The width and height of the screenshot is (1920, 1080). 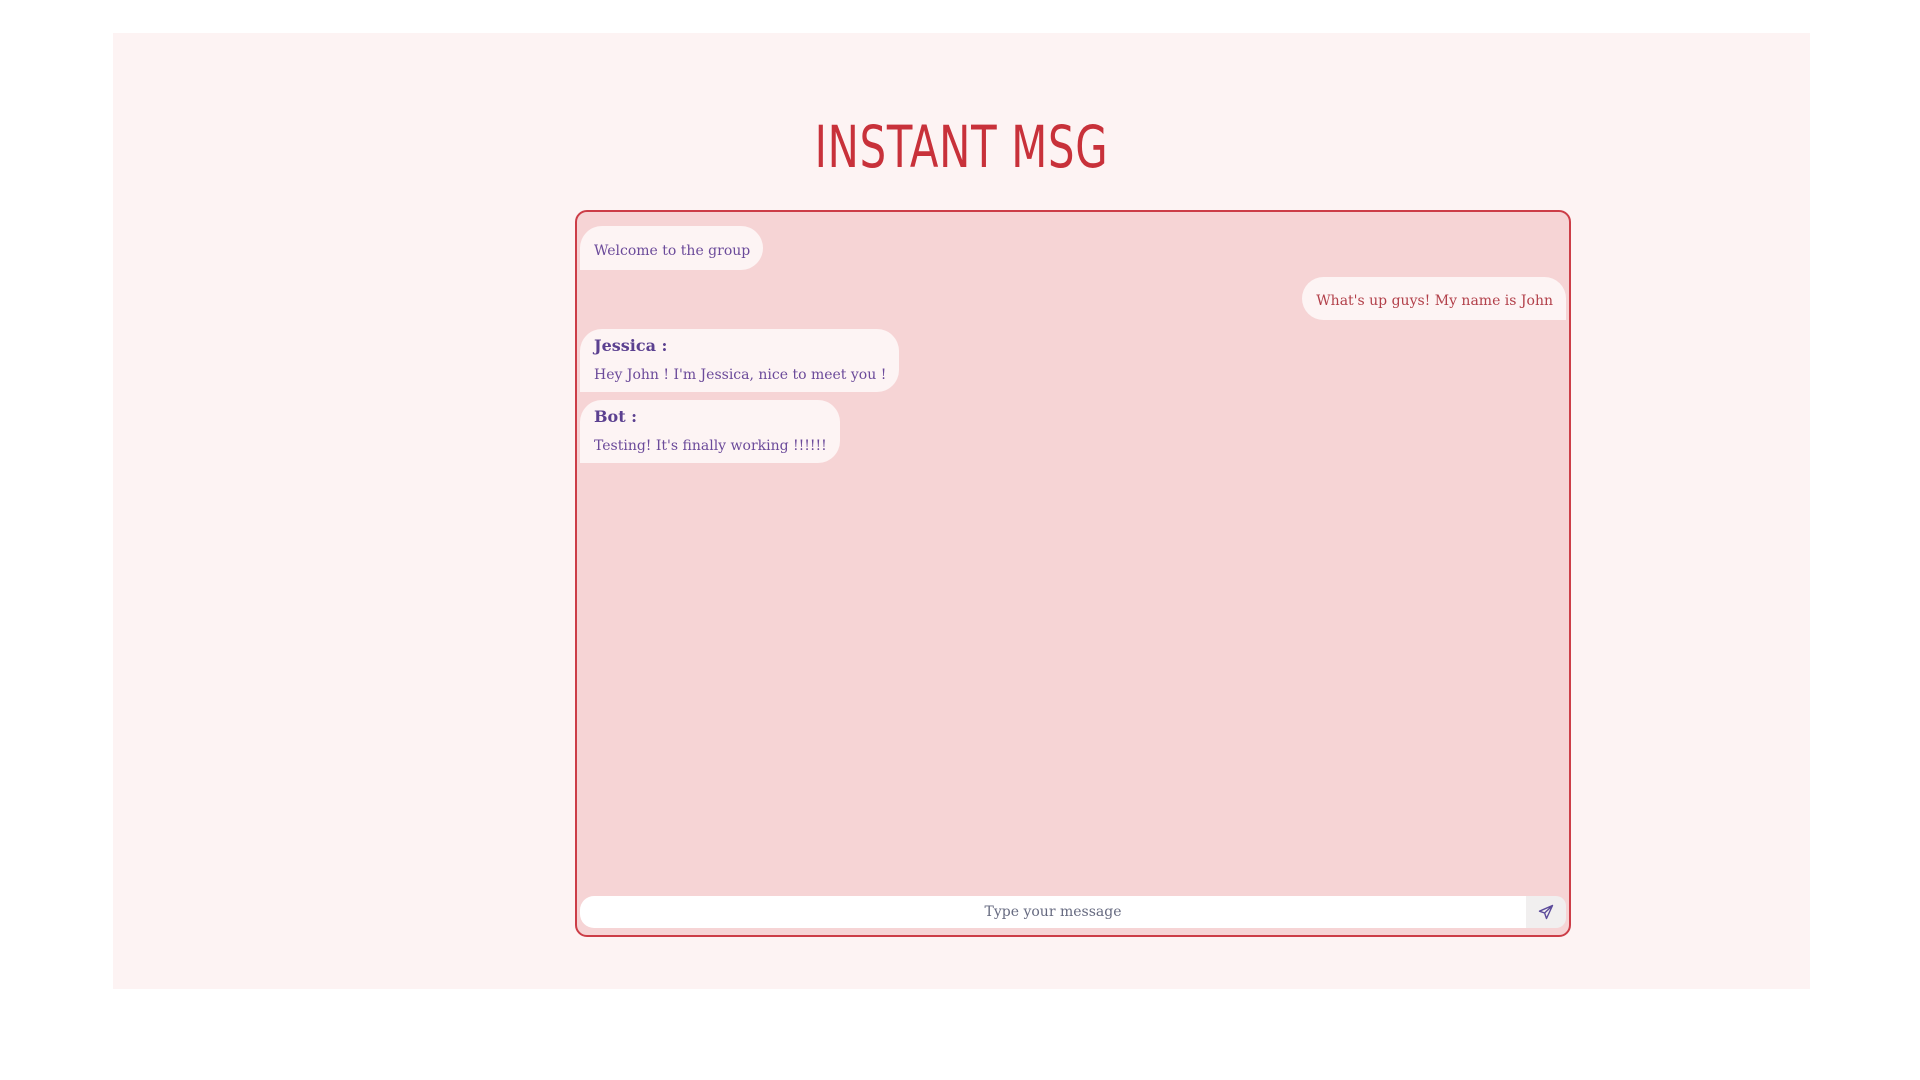 What do you see at coordinates (961, 147) in the screenshot?
I see `page-title: INSTANT MSG` at bounding box center [961, 147].